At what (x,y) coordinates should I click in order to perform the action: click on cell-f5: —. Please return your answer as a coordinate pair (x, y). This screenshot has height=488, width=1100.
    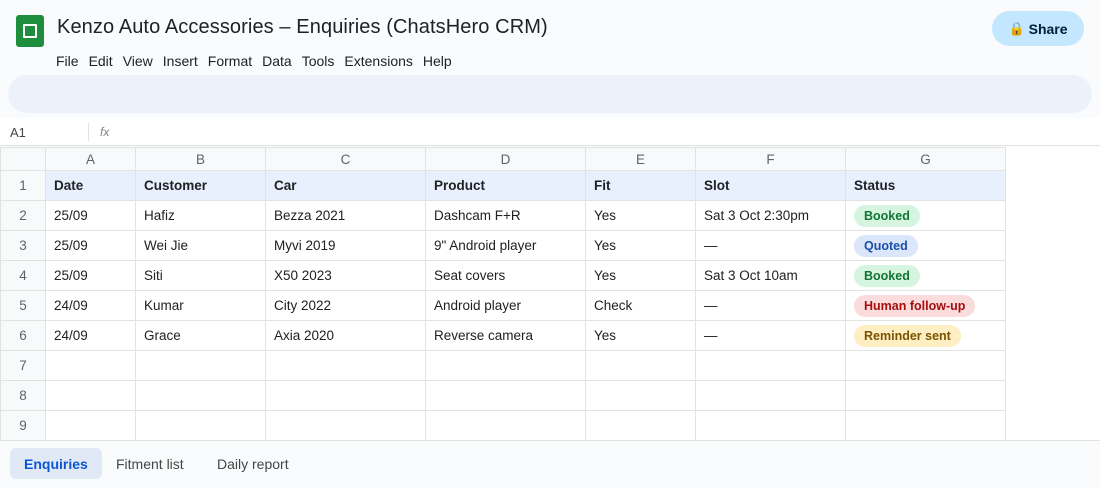
    Looking at the image, I should click on (770, 305).